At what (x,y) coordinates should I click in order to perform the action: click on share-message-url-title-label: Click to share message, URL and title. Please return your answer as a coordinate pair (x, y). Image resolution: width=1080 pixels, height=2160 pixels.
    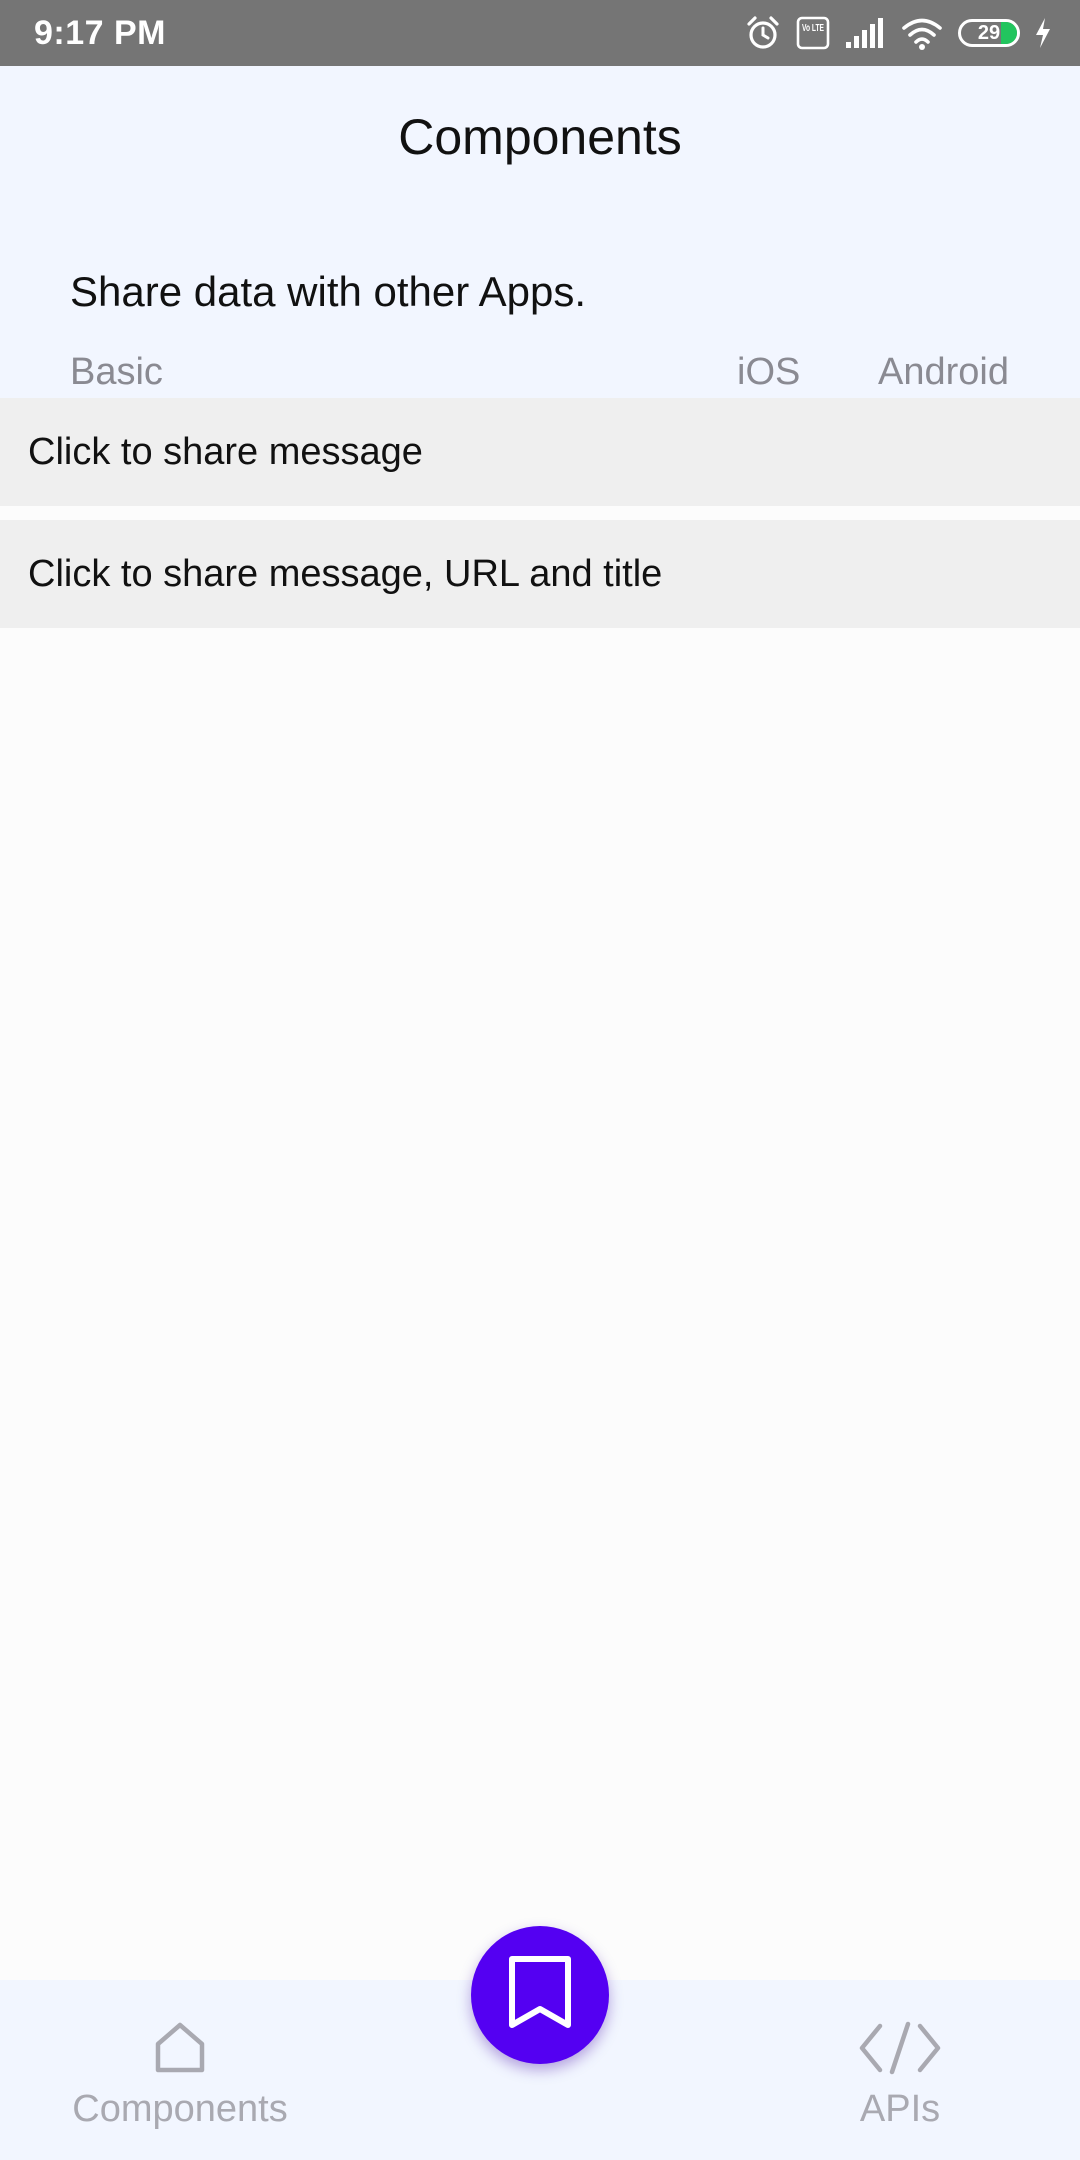
    Looking at the image, I should click on (345, 573).